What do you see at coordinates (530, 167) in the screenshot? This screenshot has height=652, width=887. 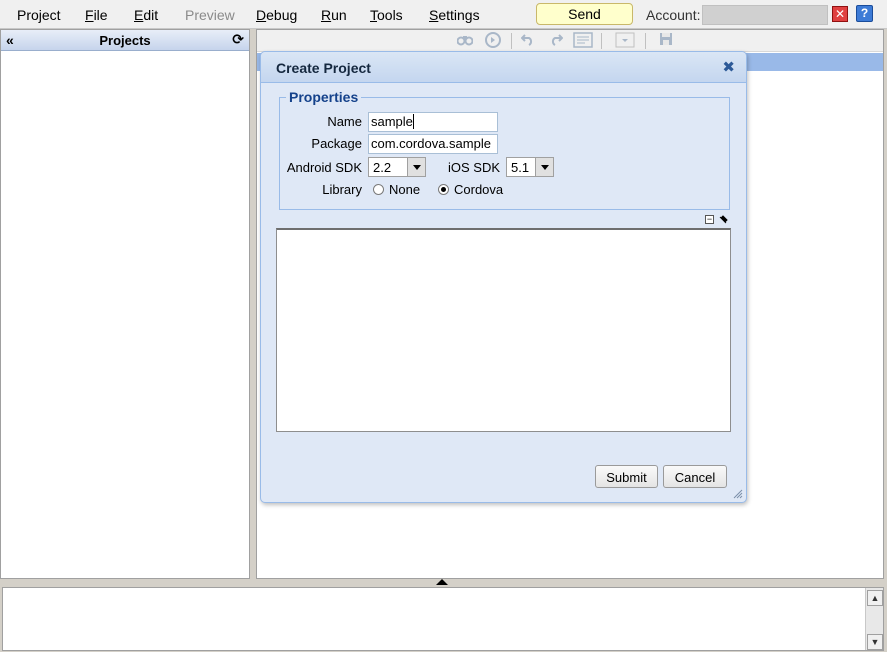 I see `ios-sdk-select: 5.1` at bounding box center [530, 167].